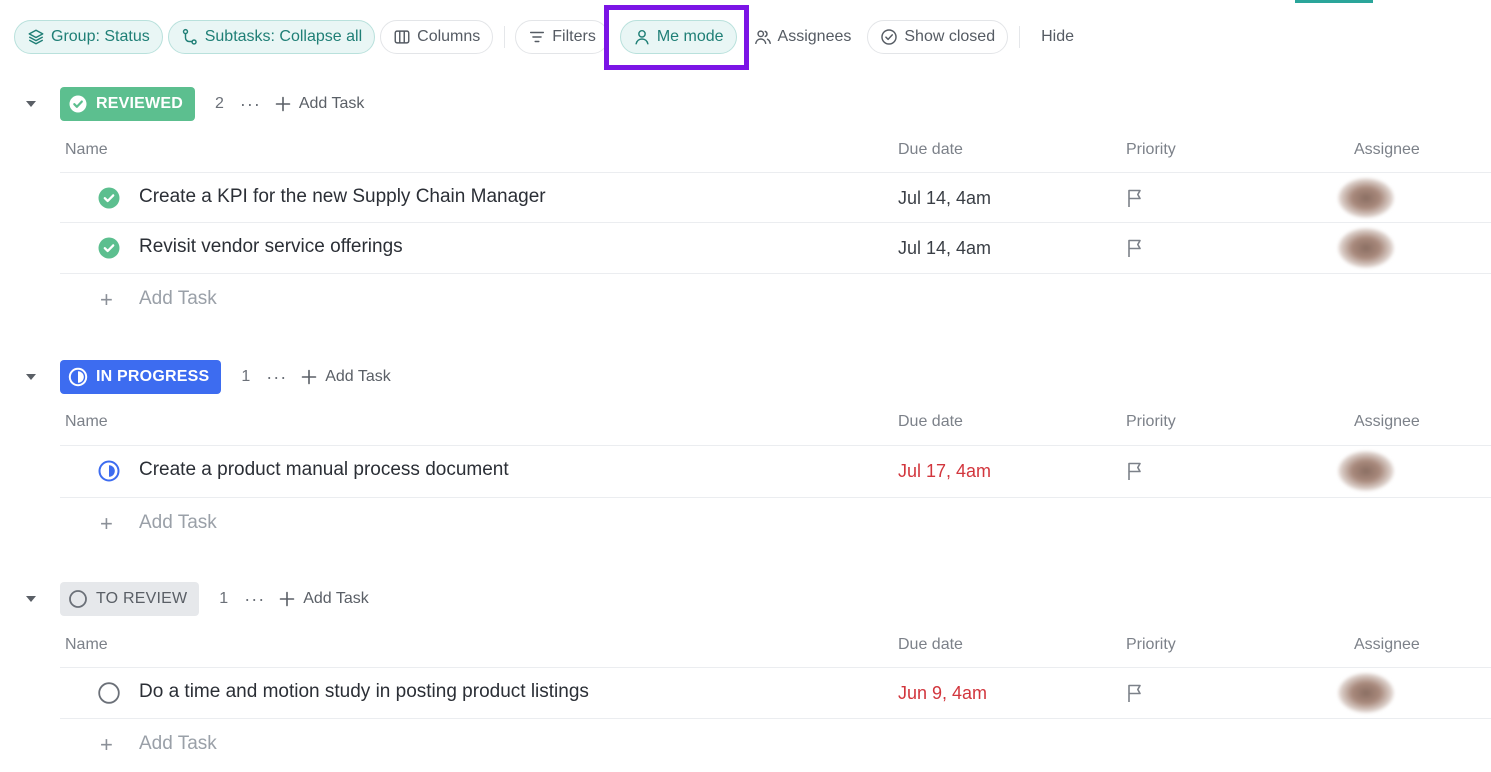 The image size is (1491, 772). I want to click on show-closed-button: Show closed, so click(938, 37).